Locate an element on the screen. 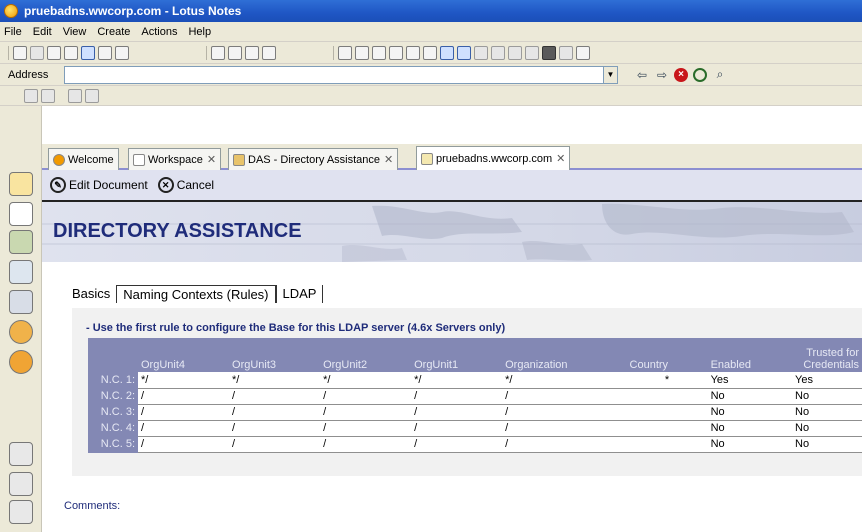  print-icon is located at coordinates (105, 52).